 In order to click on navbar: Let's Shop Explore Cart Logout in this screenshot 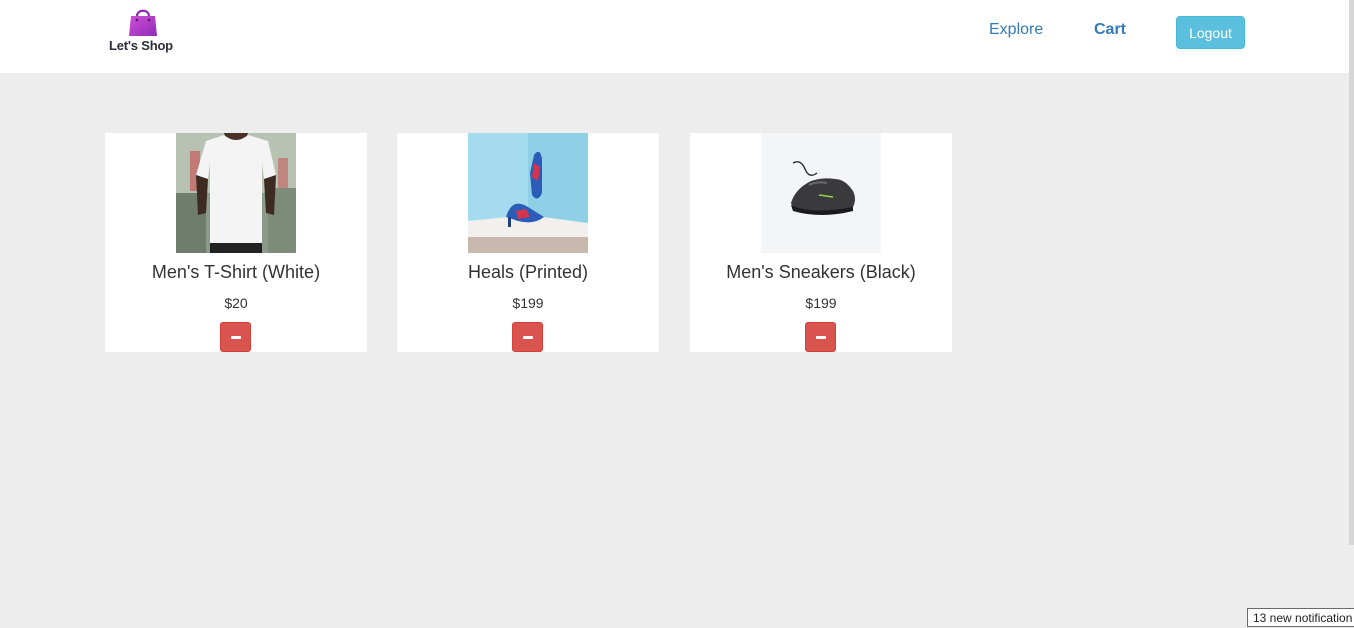, I will do `click(677, 36)`.